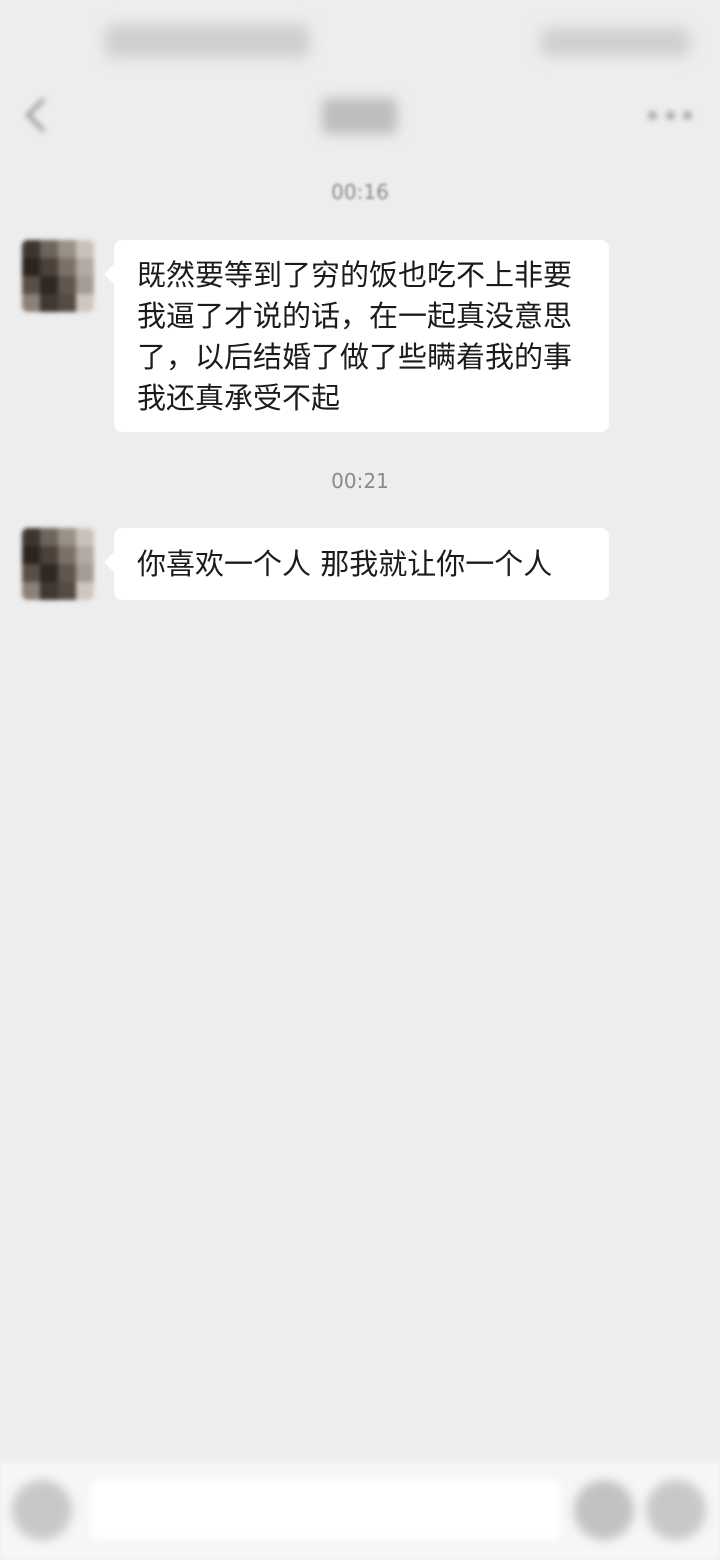 The height and width of the screenshot is (1560, 720). What do you see at coordinates (604, 1510) in the screenshot?
I see `emoji-icon` at bounding box center [604, 1510].